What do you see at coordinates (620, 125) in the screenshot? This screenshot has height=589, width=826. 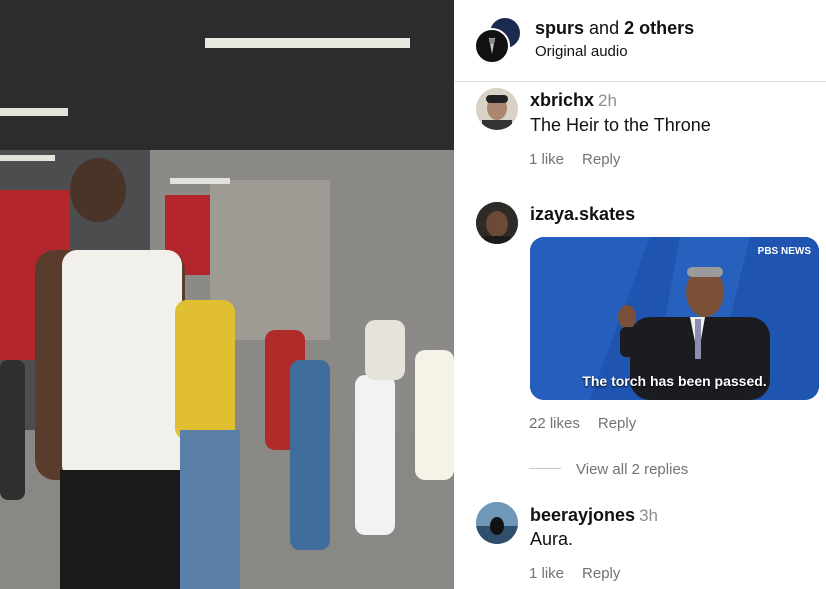 I see `comment-text: The Heir to the Throne` at bounding box center [620, 125].